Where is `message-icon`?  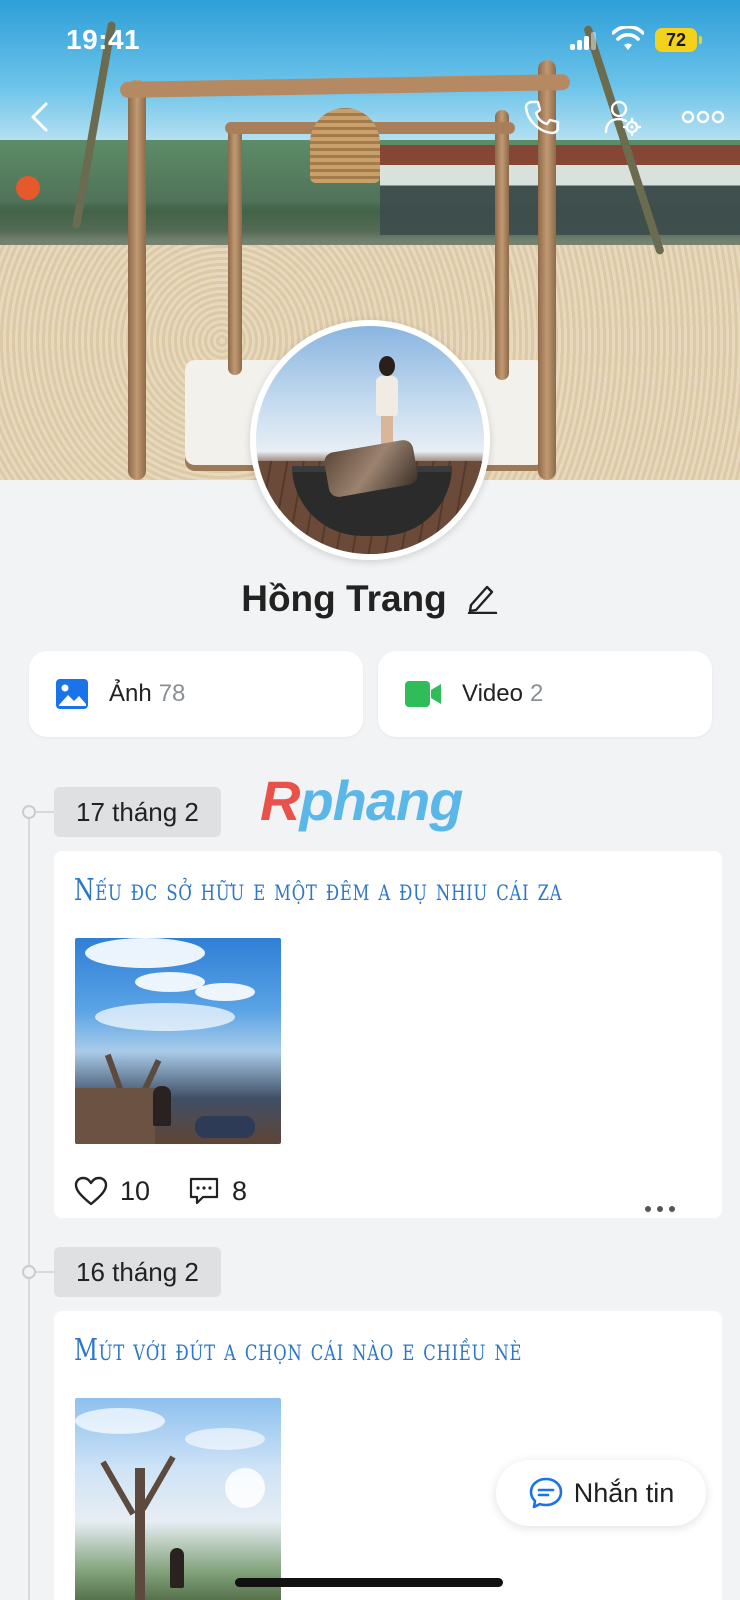 message-icon is located at coordinates (546, 1493).